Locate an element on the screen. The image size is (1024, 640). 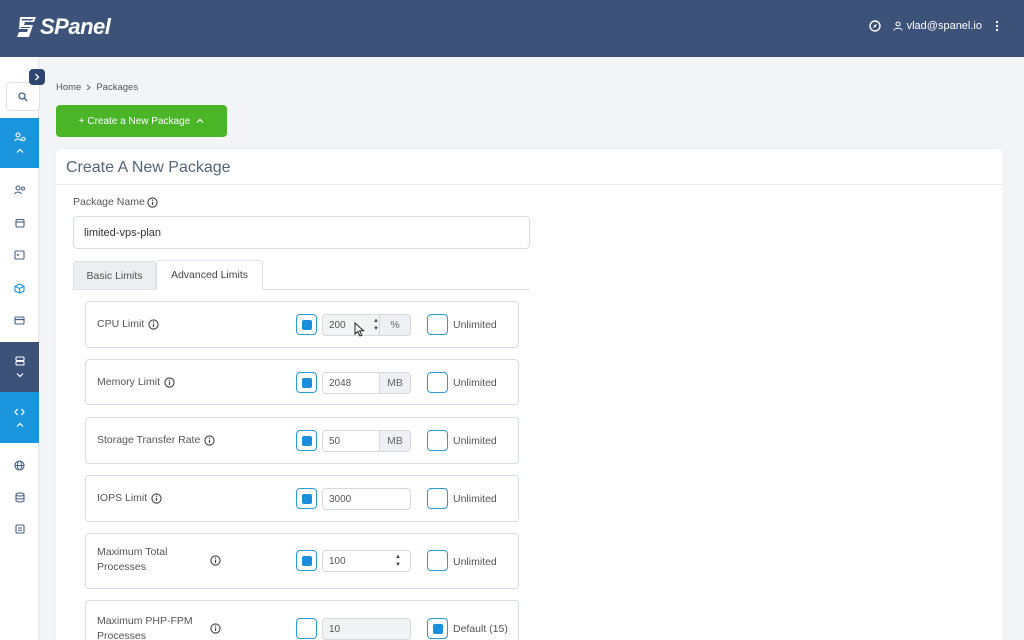
users-icon is located at coordinates (19, 190).